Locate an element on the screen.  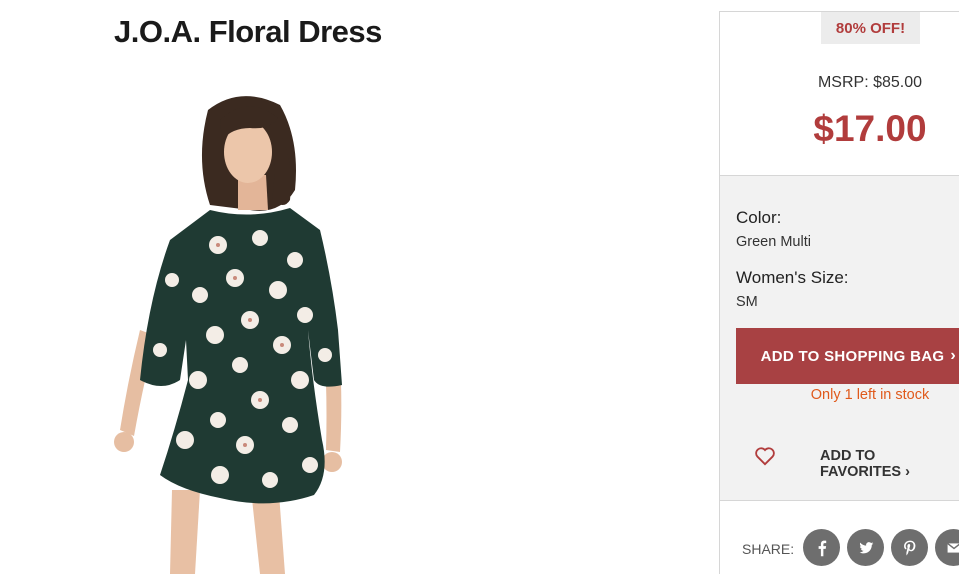
chevron-right-icon: › is located at coordinates (953, 355).